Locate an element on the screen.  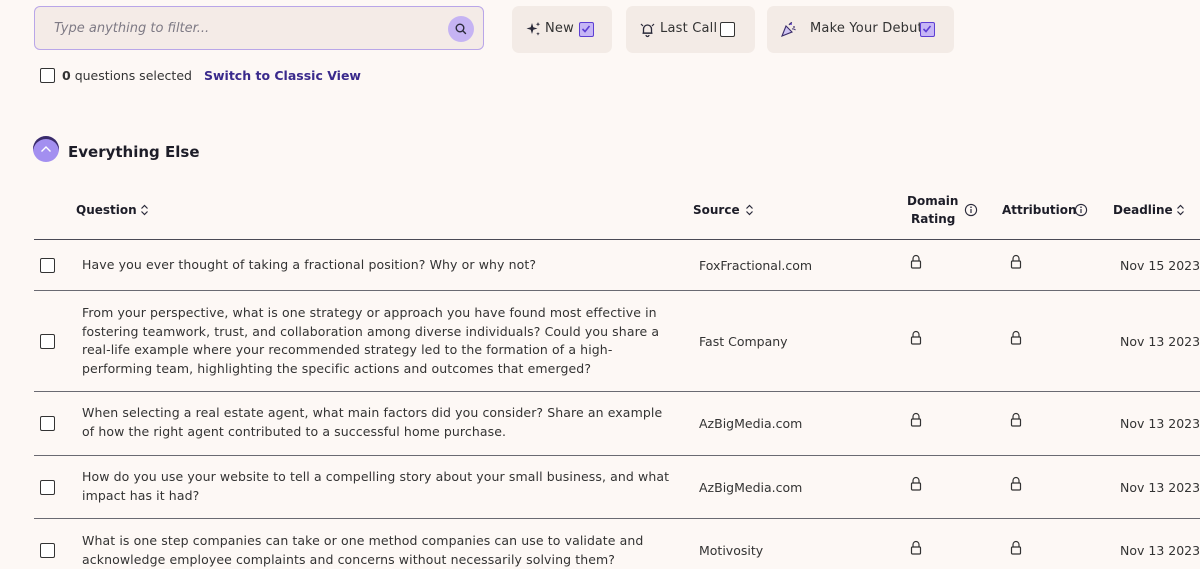
selected-count: 0 questions selected is located at coordinates (127, 75).